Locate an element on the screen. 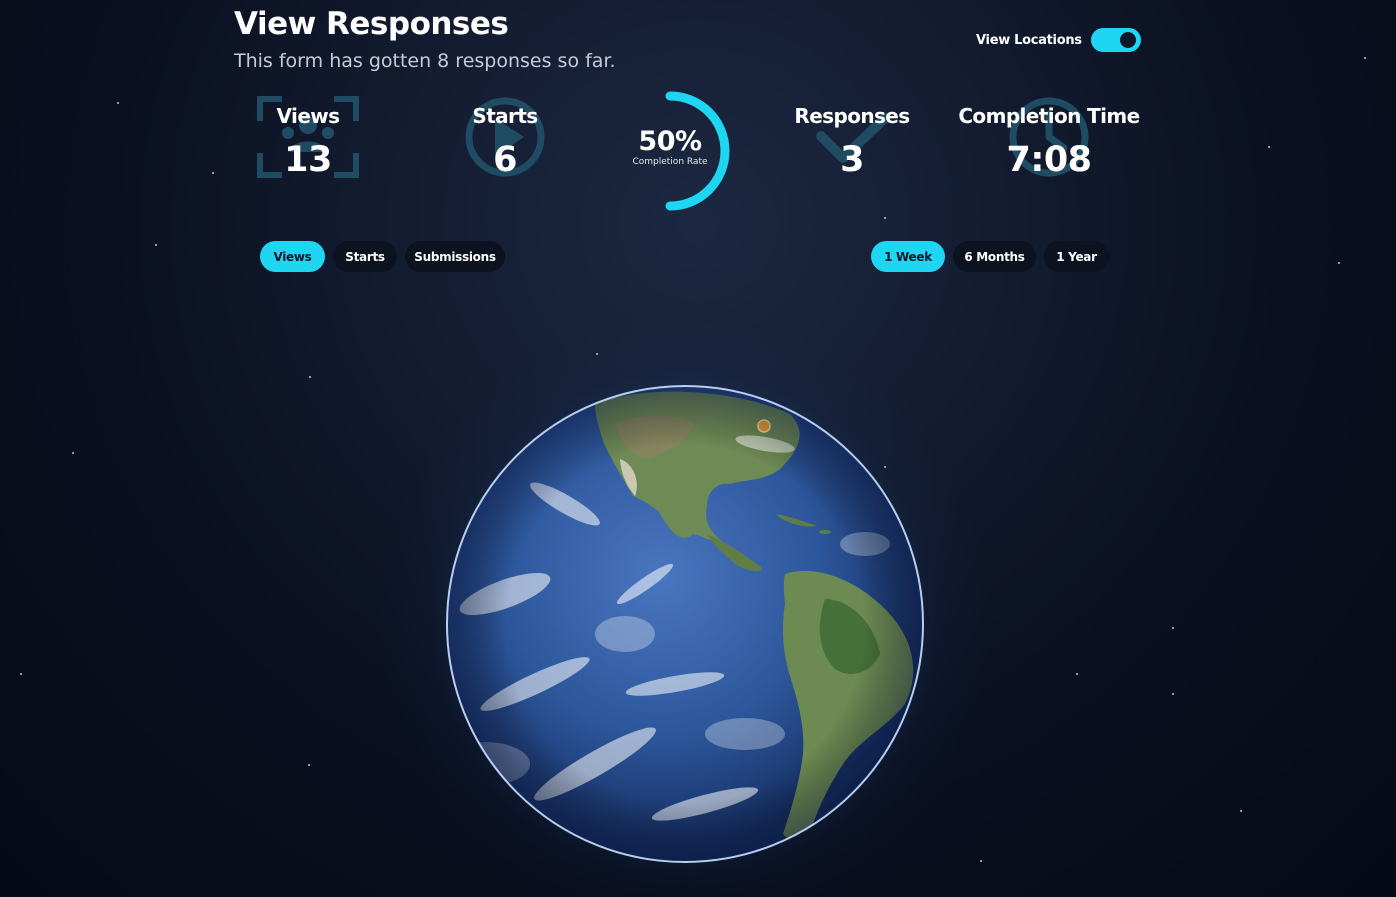  range-1-week: 1 Week is located at coordinates (908, 256).